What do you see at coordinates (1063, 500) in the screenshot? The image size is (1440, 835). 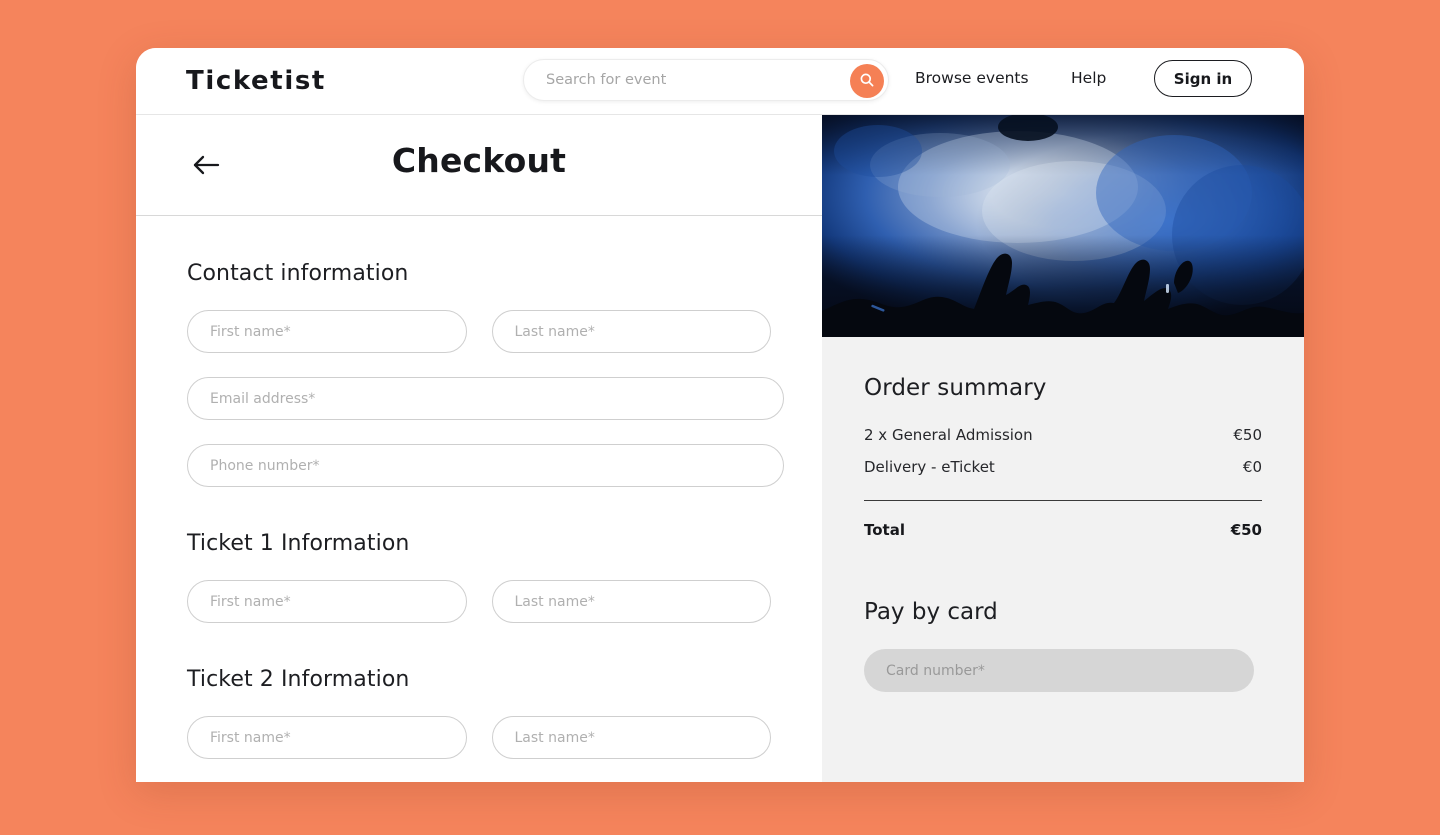 I see `summary-divider` at bounding box center [1063, 500].